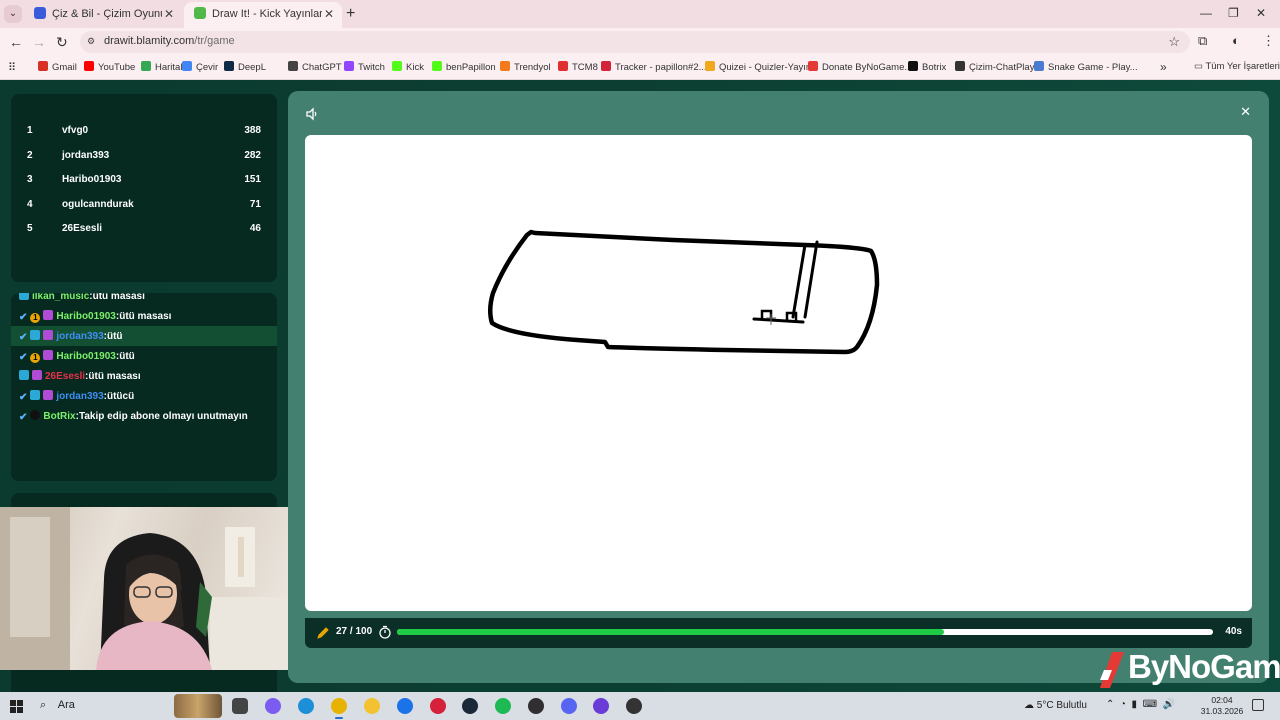  Describe the element at coordinates (144, 156) in the screenshot. I see `leaderboard-row: 2 jordan393 282` at that location.